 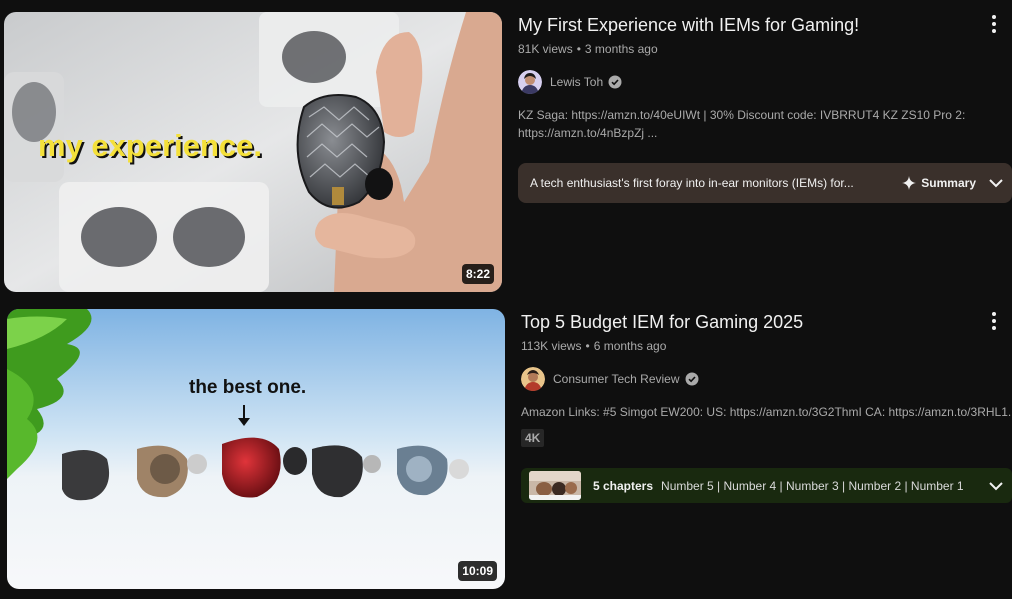 What do you see at coordinates (766, 379) in the screenshot?
I see `channel-link: Consumer Tech Review` at bounding box center [766, 379].